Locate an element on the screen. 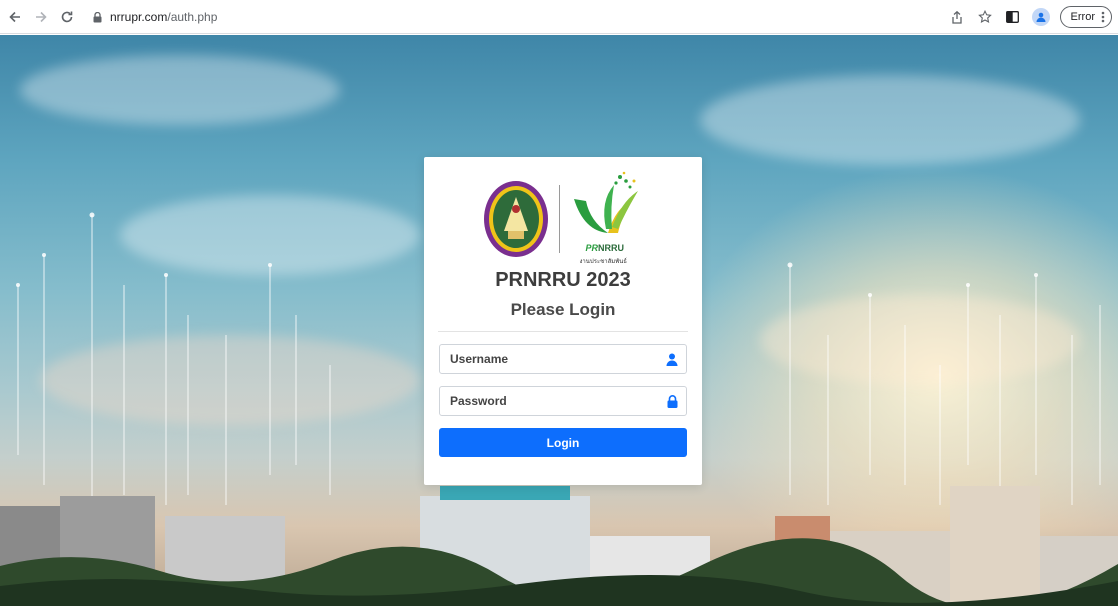 The image size is (1118, 606). arrow-right-icon is located at coordinates (41, 16).